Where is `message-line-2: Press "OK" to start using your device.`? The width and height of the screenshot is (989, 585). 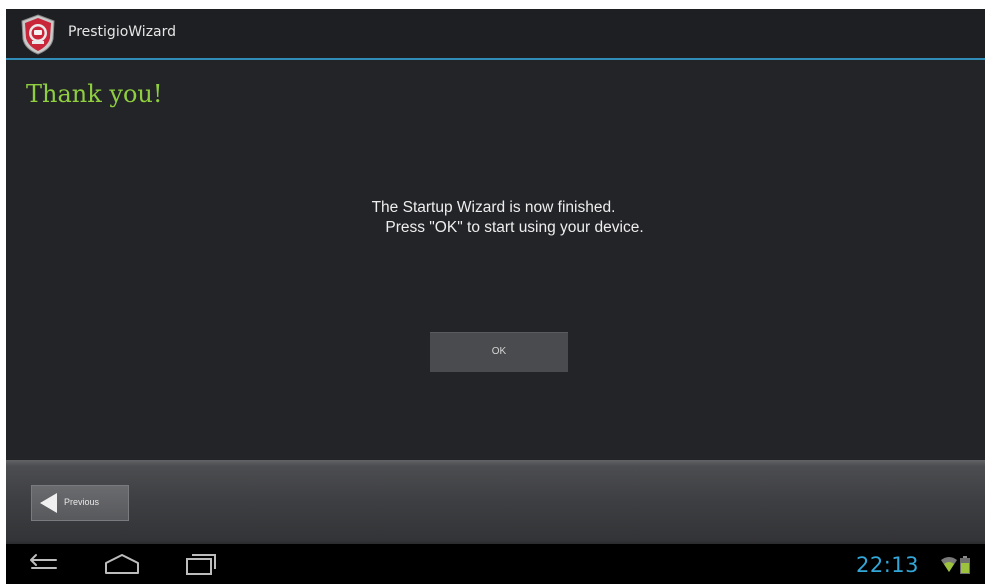
message-line-2: Press "OK" to start using your device. is located at coordinates (514, 227).